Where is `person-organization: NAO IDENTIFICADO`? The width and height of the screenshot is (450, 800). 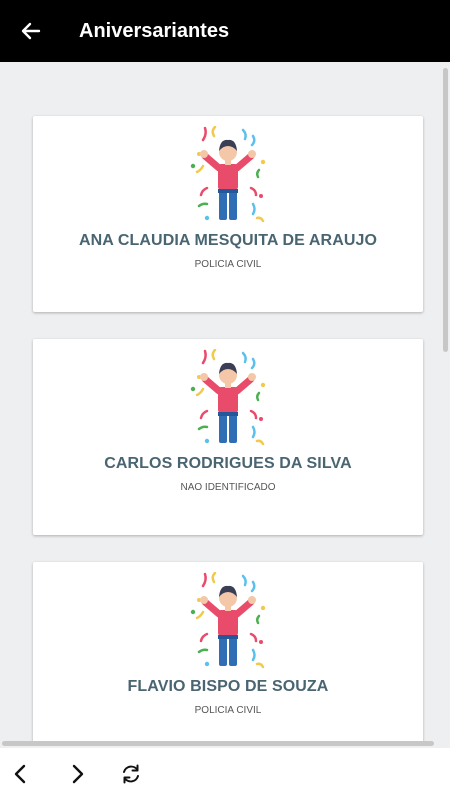
person-organization: NAO IDENTIFICADO is located at coordinates (228, 487).